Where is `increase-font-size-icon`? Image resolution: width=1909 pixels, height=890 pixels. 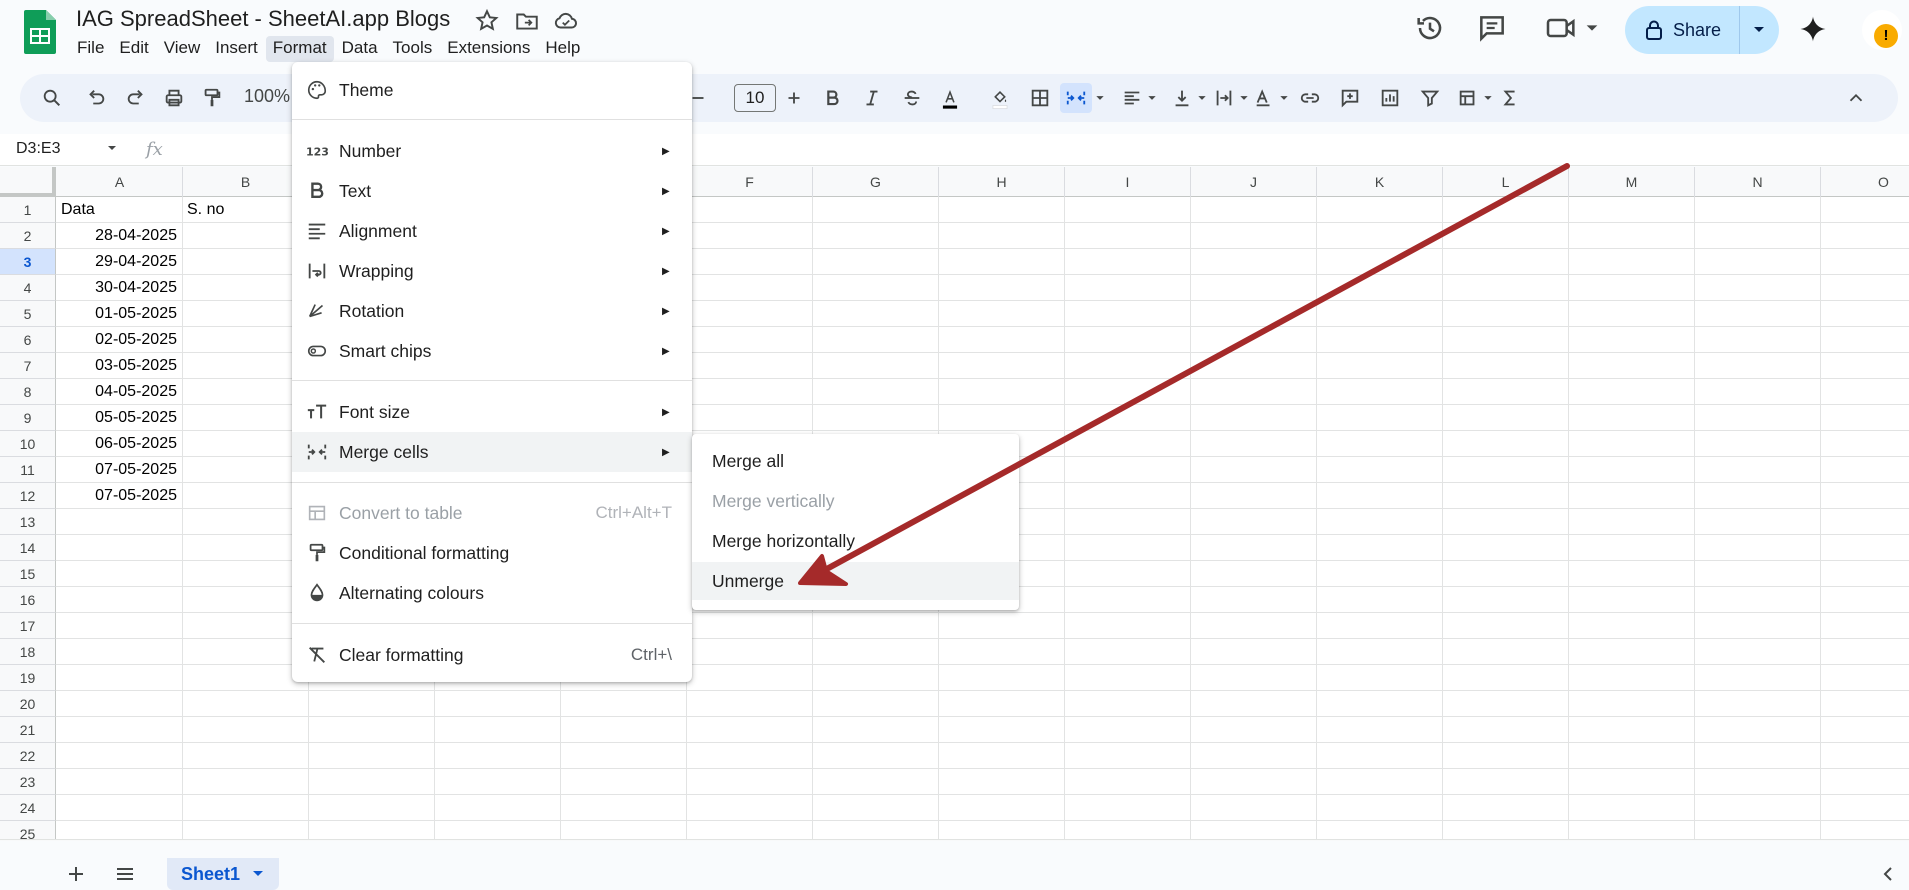
increase-font-size-icon is located at coordinates (794, 98).